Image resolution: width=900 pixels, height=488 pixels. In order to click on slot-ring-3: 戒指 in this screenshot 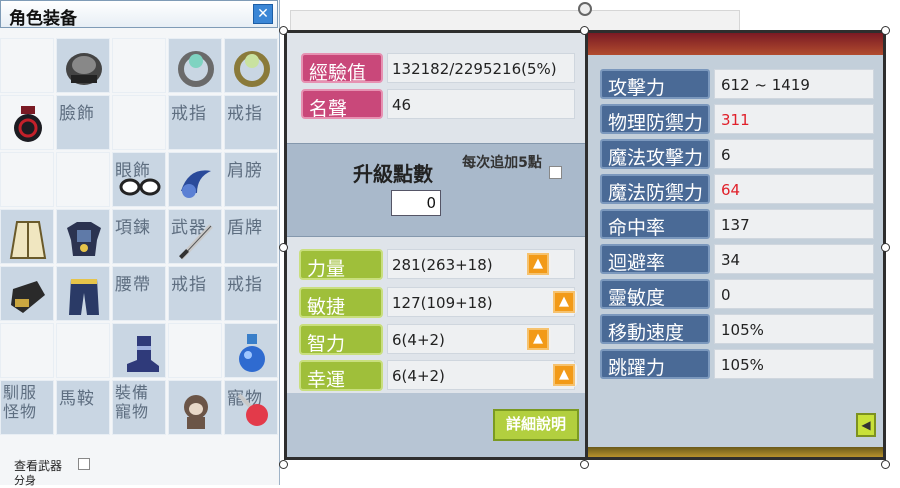, I will do `click(195, 293)`.